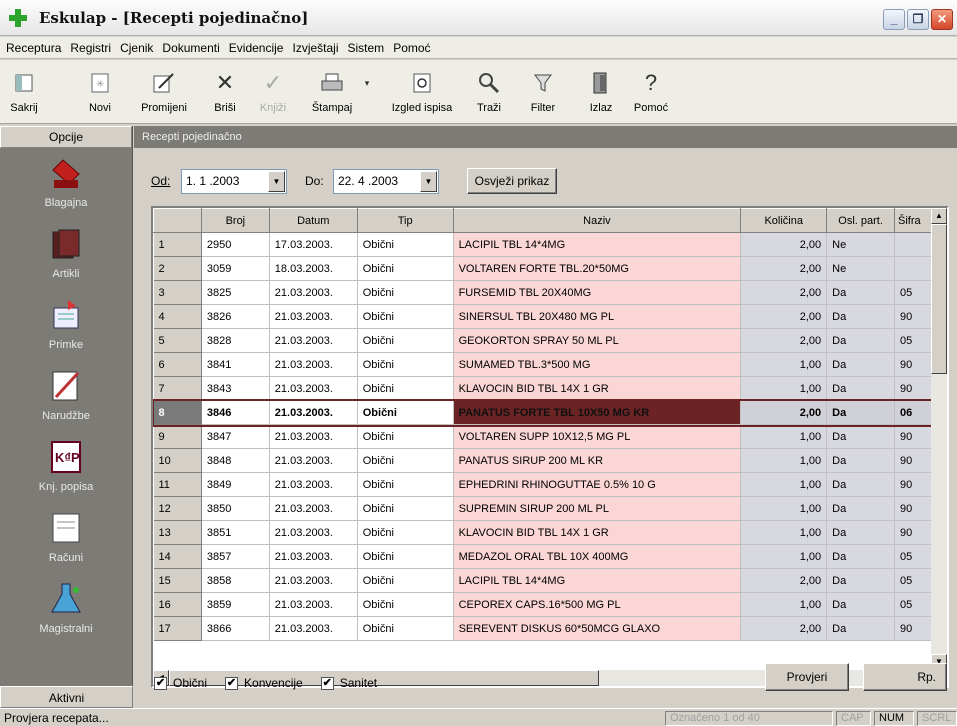  I want to click on row-number: 4, so click(177, 316).